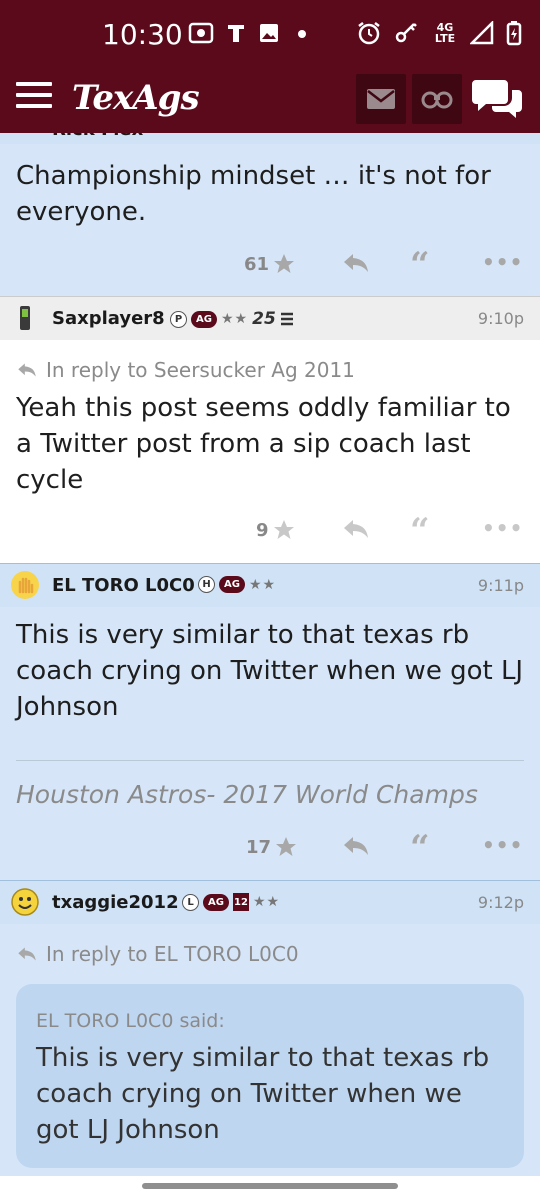 This screenshot has width=540, height=1200. What do you see at coordinates (200, 370) in the screenshot?
I see `reply-to-text: In reply to Seersucker Ag 2011` at bounding box center [200, 370].